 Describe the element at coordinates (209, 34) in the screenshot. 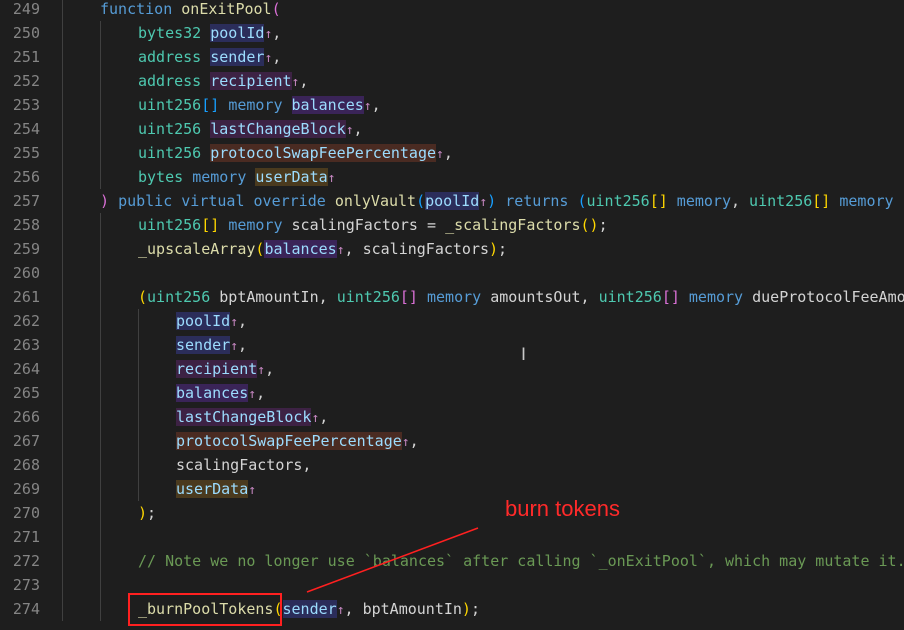

I see `code-text: bytes32 poolId↑,` at that location.